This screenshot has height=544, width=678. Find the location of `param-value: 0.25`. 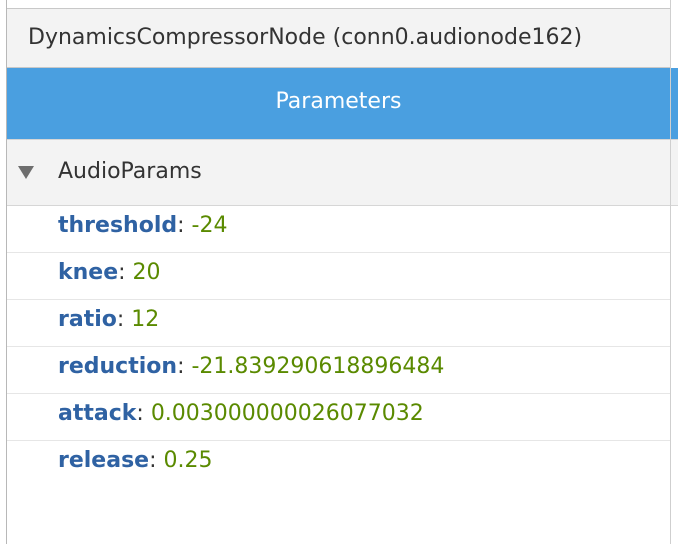

param-value: 0.25 is located at coordinates (188, 460).